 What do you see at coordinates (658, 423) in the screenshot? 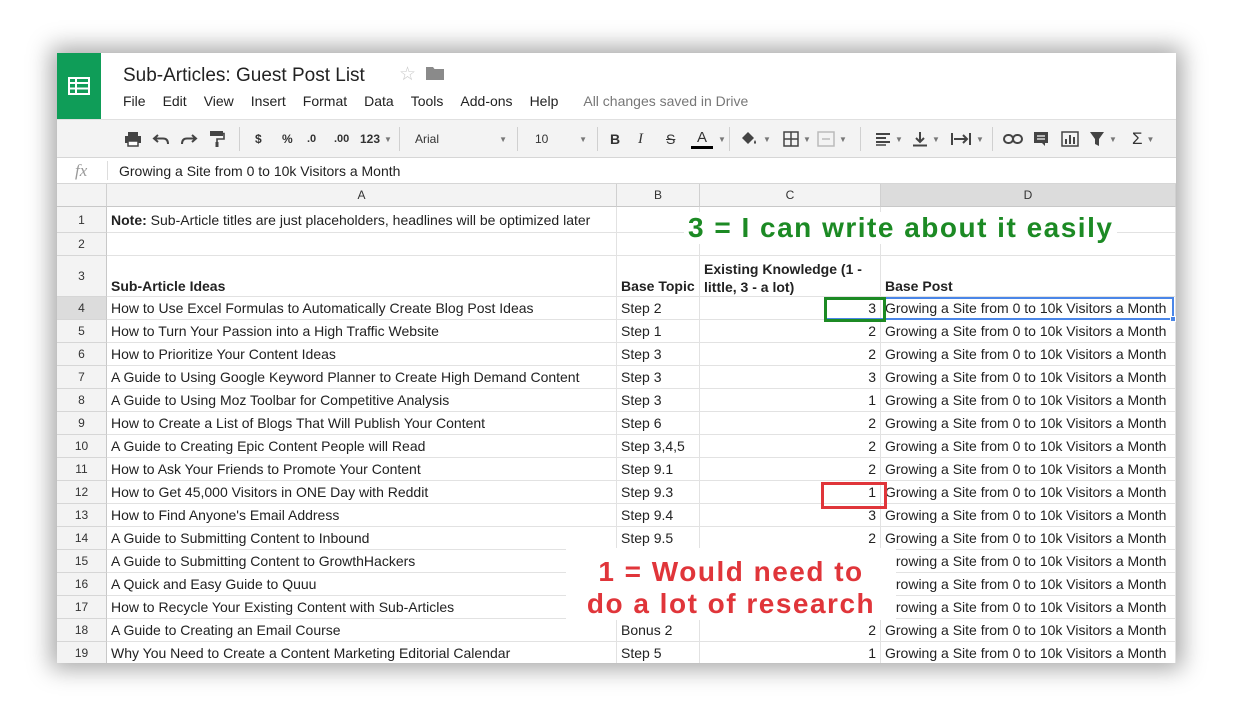
I see `base-topic-cell: Step 6` at bounding box center [658, 423].